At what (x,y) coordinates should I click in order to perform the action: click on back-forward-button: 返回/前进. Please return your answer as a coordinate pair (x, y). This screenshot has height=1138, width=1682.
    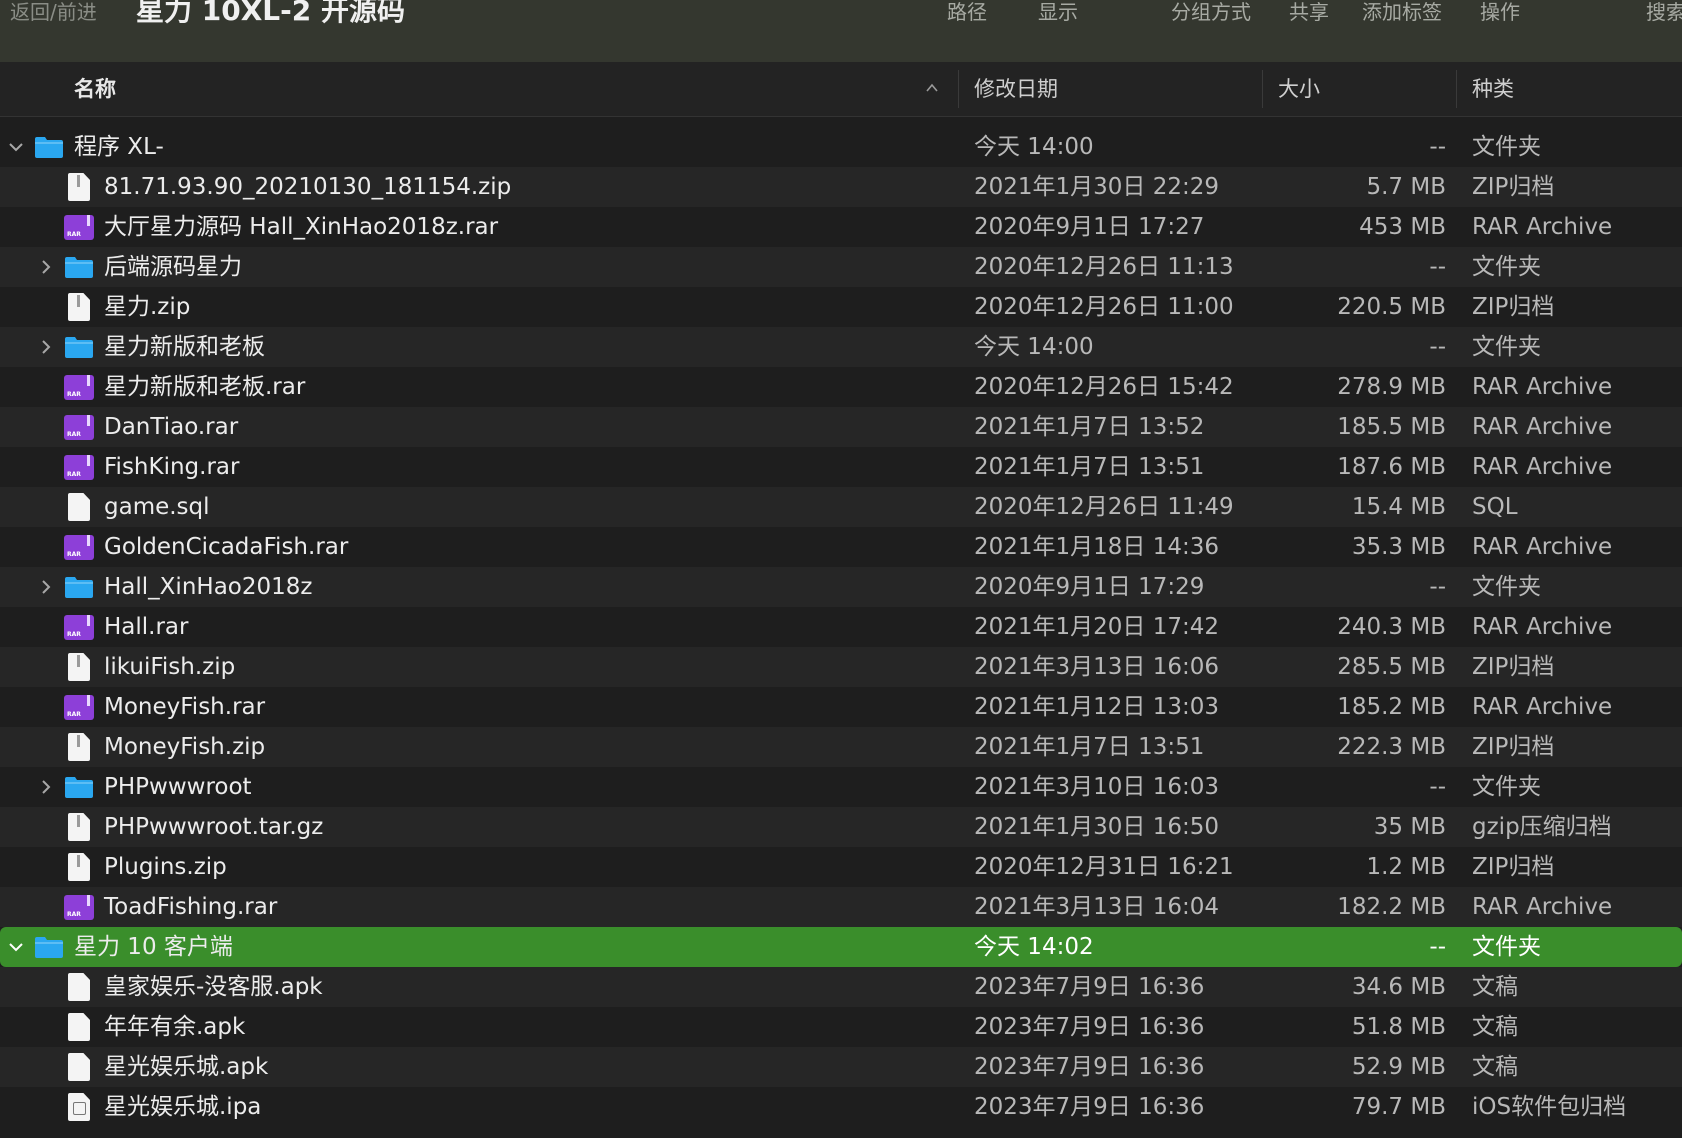
    Looking at the image, I should click on (53, 12).